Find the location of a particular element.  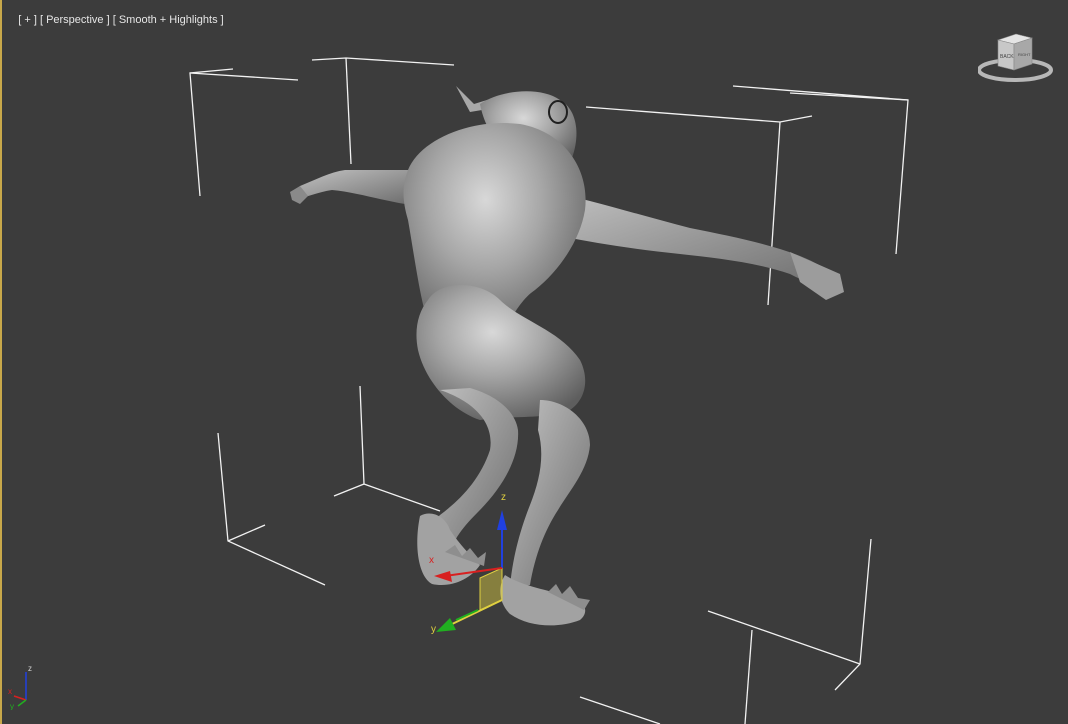

gizmo-z-arrow is located at coordinates (502, 520).